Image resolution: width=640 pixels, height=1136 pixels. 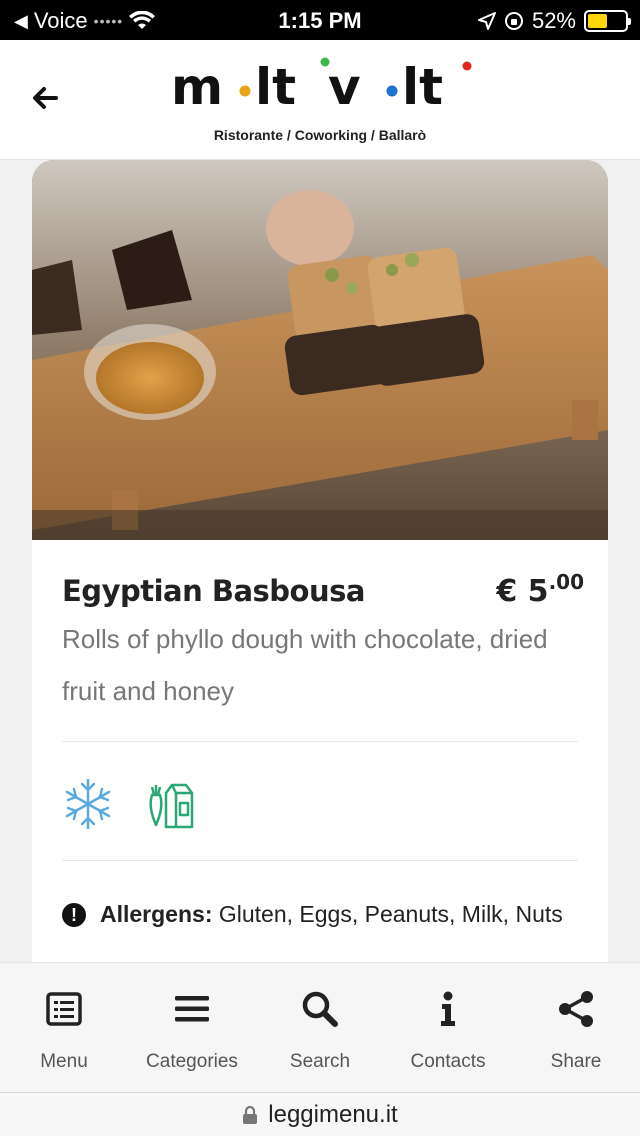 What do you see at coordinates (74, 914) in the screenshot?
I see `alert-icon: !` at bounding box center [74, 914].